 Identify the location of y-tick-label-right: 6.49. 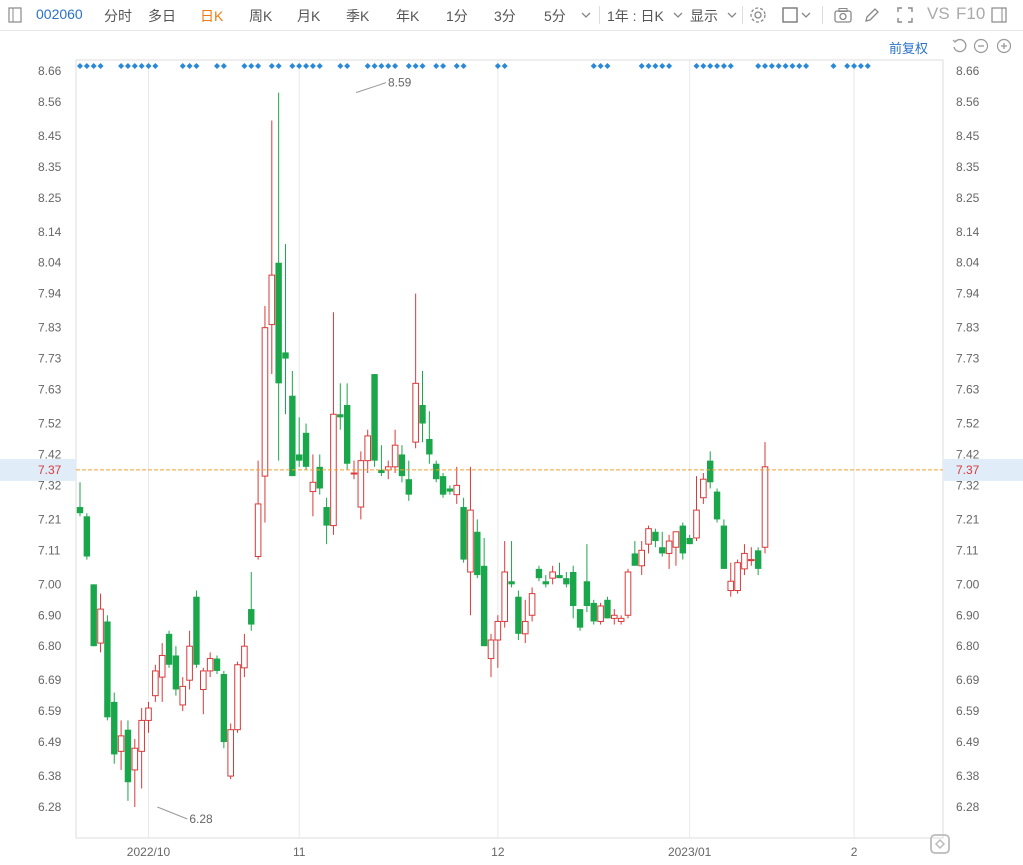
(968, 742).